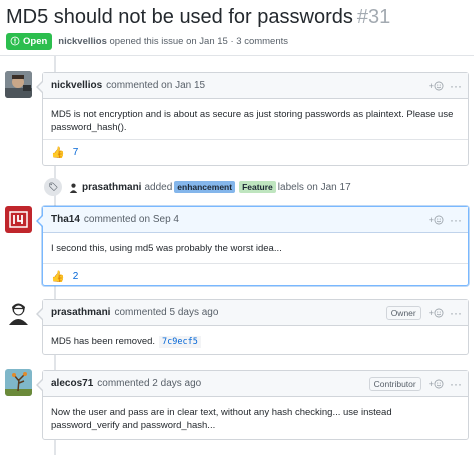 The width and height of the screenshot is (474, 455). I want to click on reaction-count: 2, so click(75, 276).